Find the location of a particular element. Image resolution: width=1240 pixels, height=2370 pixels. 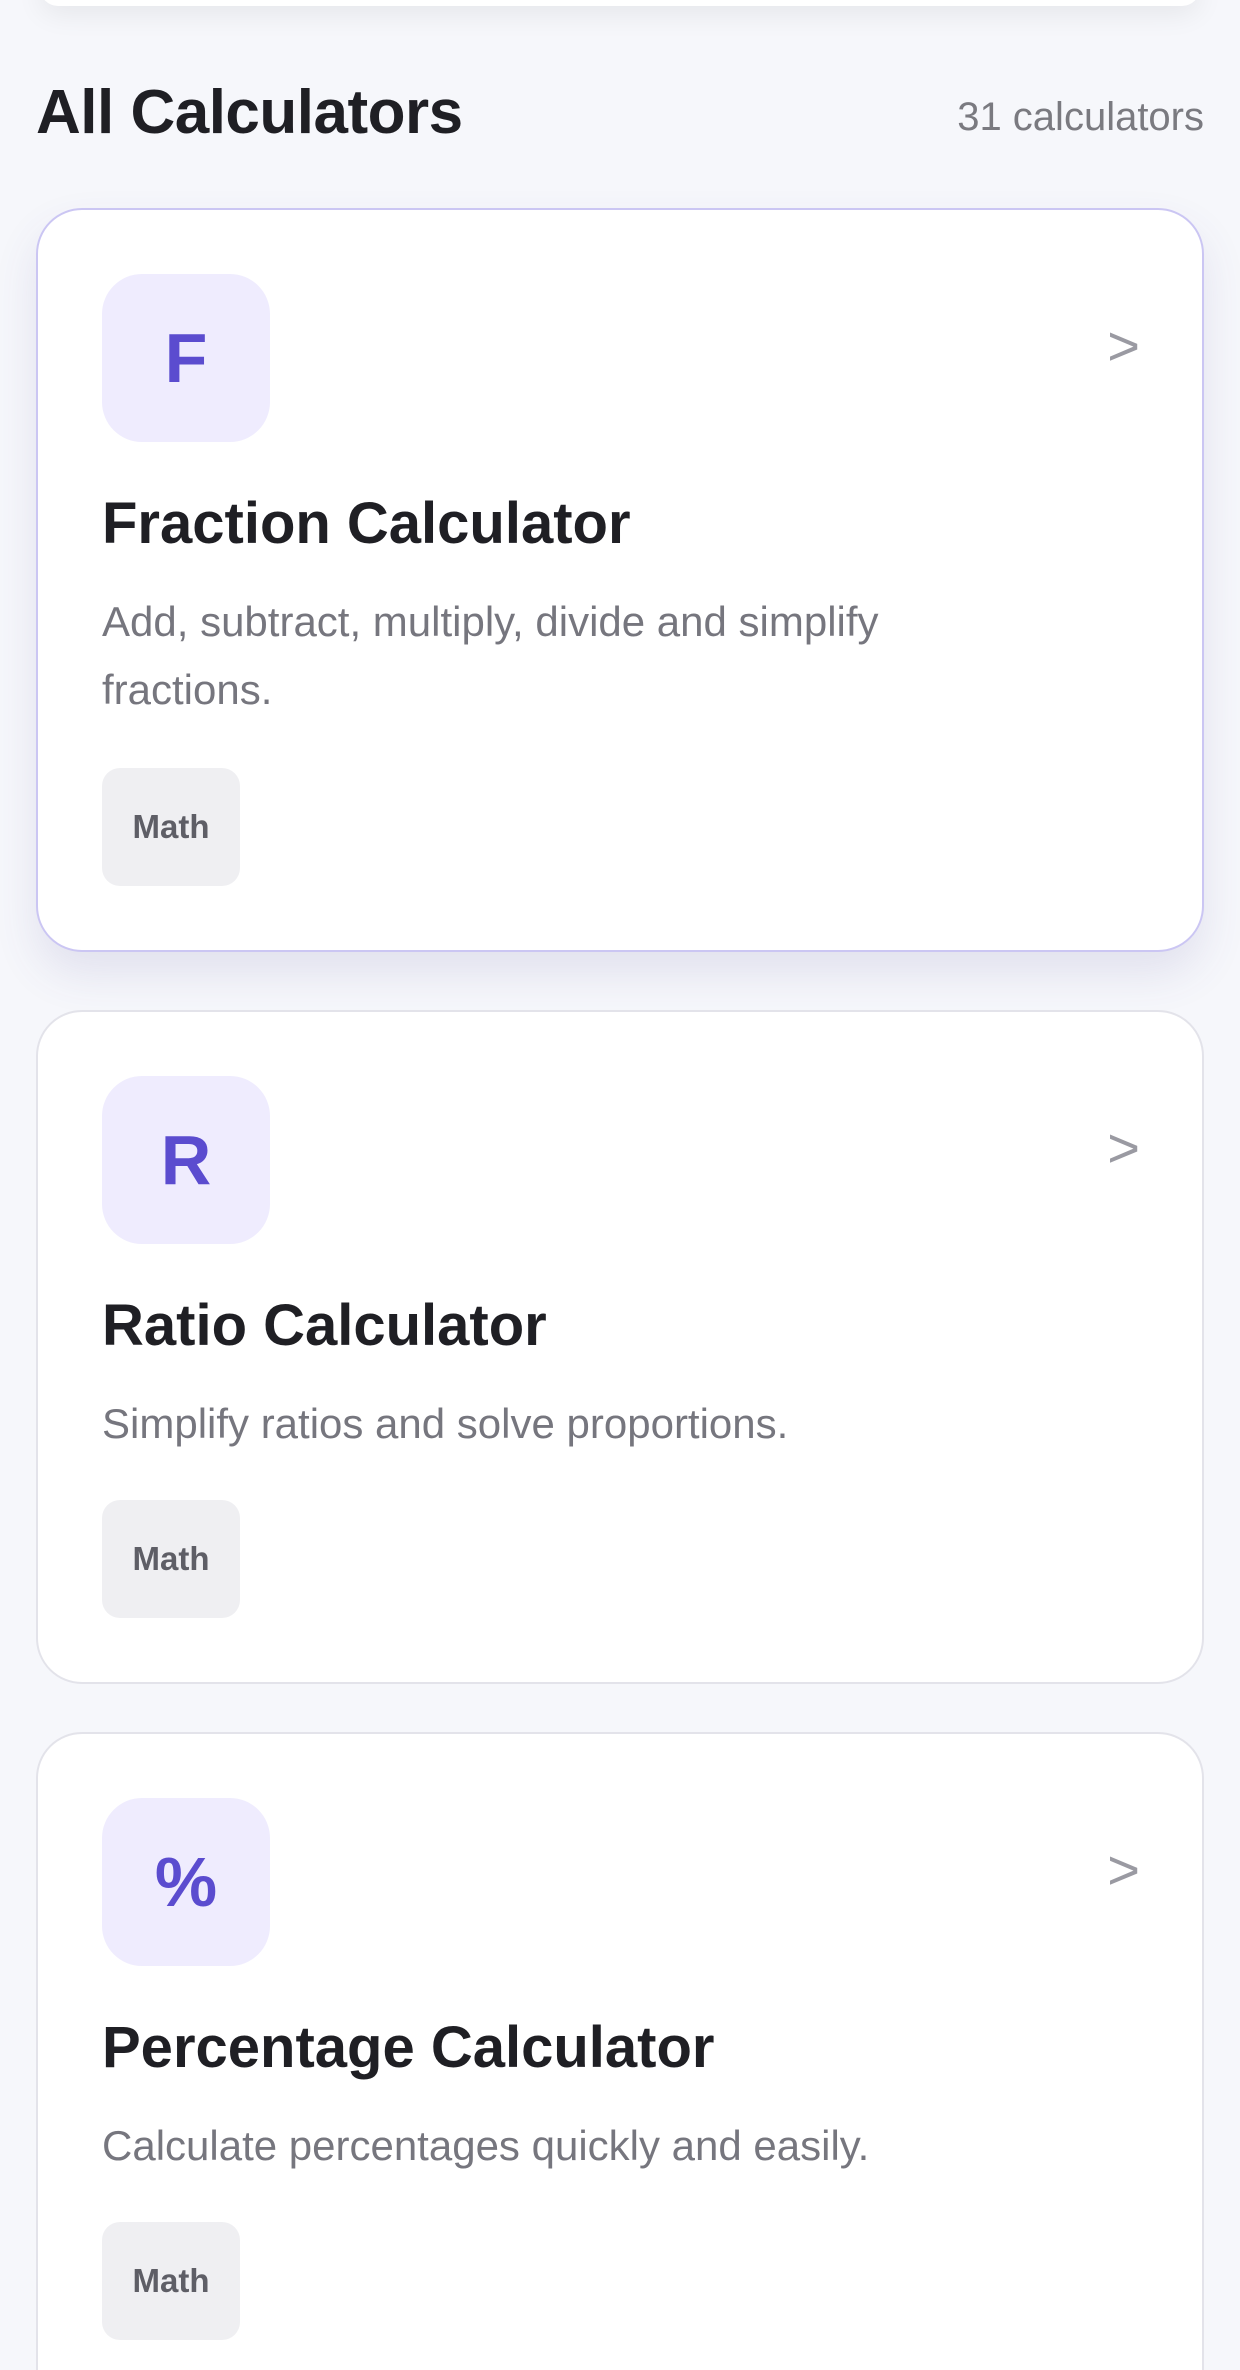

percentage-icon: % is located at coordinates (186, 1882).